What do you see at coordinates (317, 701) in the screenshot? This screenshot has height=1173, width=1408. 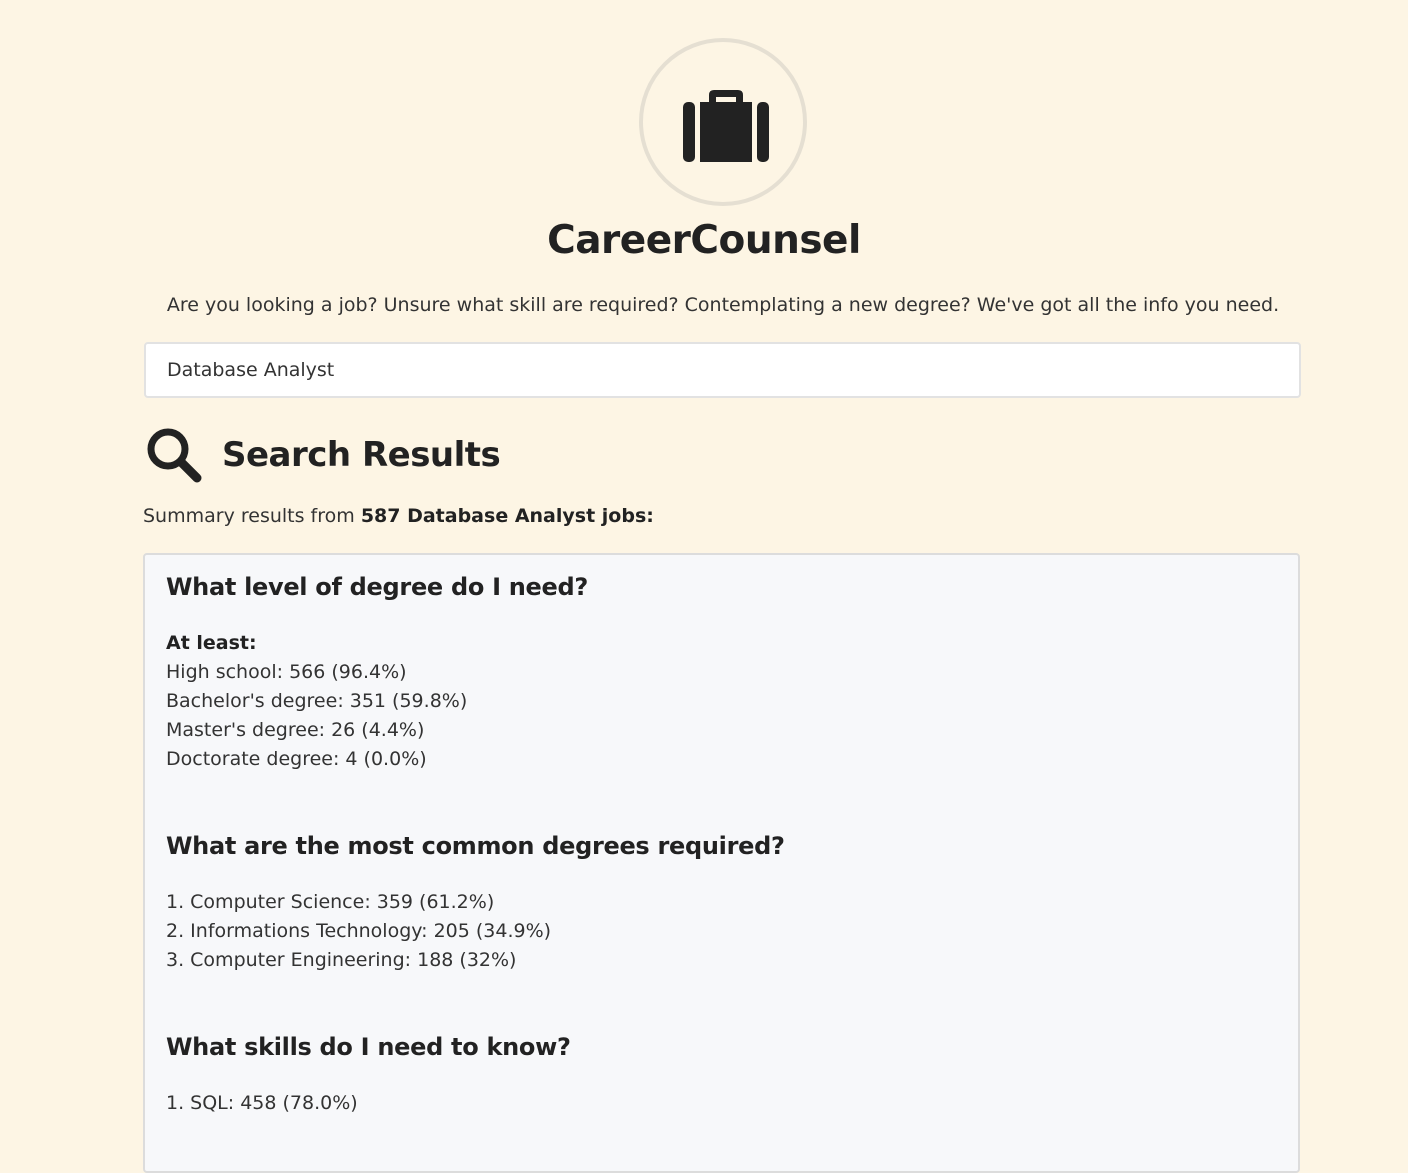 I see `list-item: Bachelor's degree: 351 (59.8%)` at bounding box center [317, 701].